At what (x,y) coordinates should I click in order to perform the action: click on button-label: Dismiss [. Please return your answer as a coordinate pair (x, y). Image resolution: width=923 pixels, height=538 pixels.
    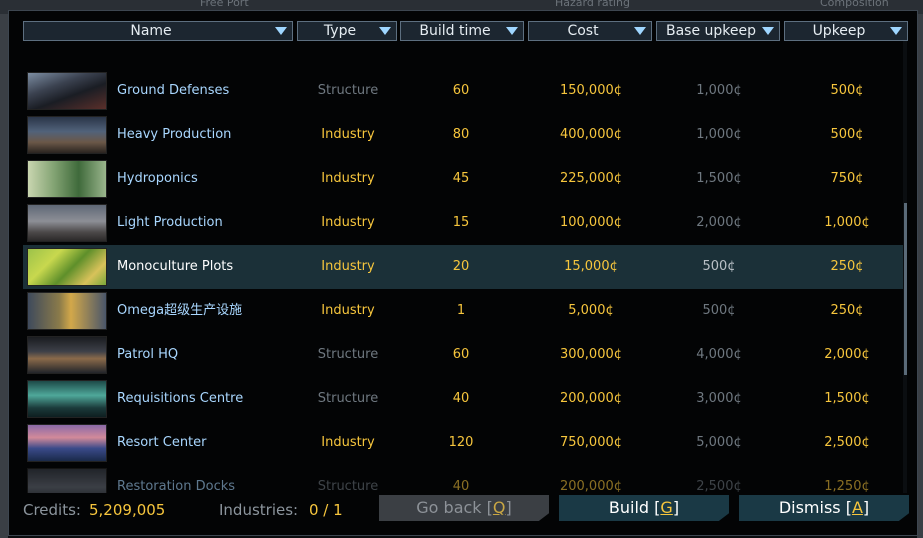
    Looking at the image, I should click on (815, 507).